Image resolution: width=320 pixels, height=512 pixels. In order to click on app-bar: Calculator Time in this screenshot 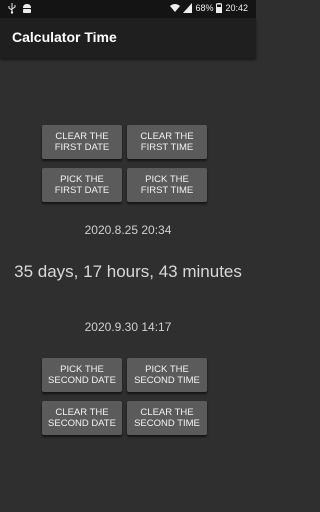, I will do `click(128, 38)`.